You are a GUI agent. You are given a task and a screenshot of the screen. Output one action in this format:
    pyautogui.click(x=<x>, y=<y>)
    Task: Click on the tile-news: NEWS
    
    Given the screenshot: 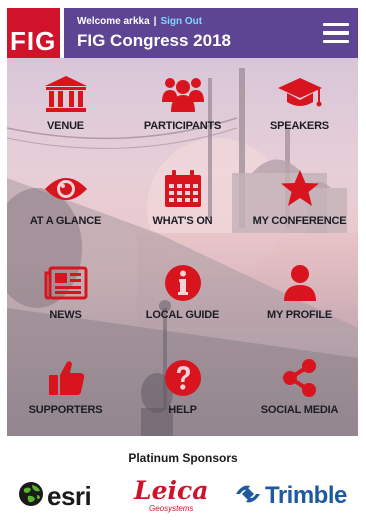 What is the action you would take?
    pyautogui.click(x=65, y=294)
    